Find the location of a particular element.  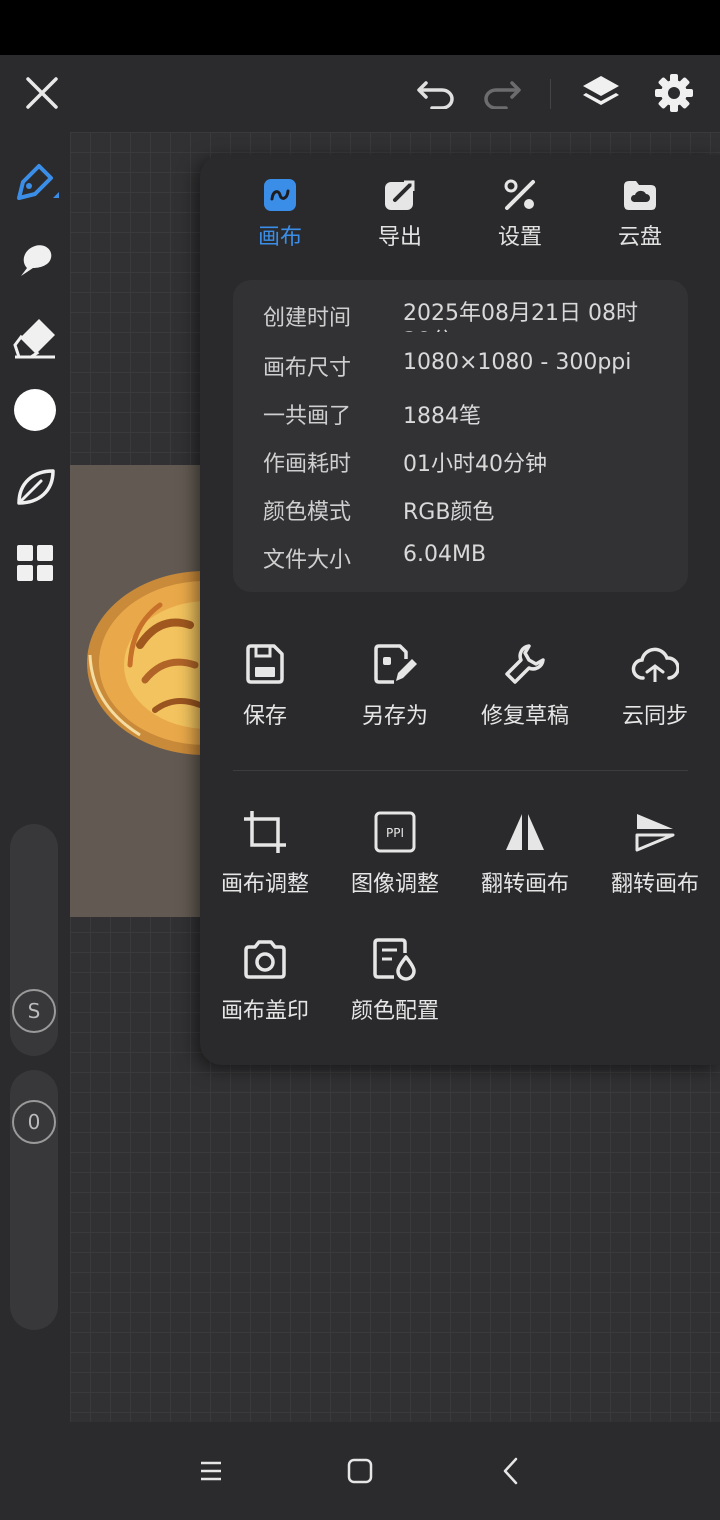

opacity-slider: 0 is located at coordinates (34, 1200).